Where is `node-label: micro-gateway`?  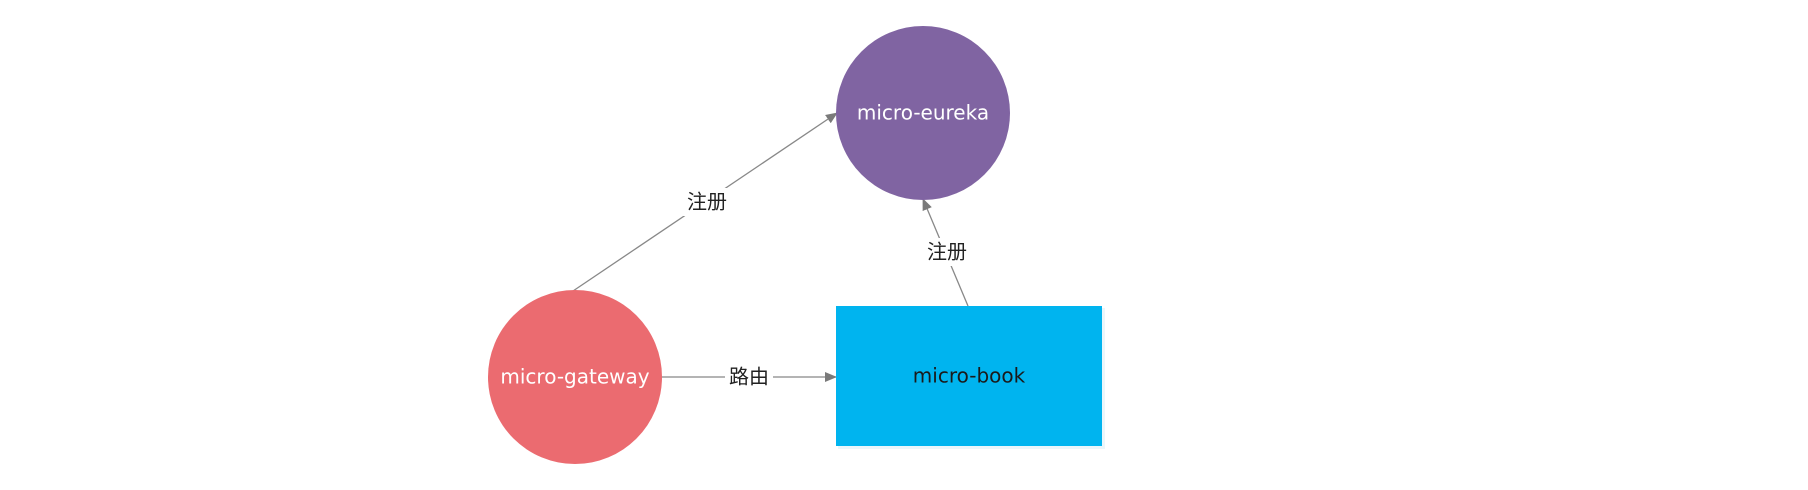
node-label: micro-gateway is located at coordinates (574, 377).